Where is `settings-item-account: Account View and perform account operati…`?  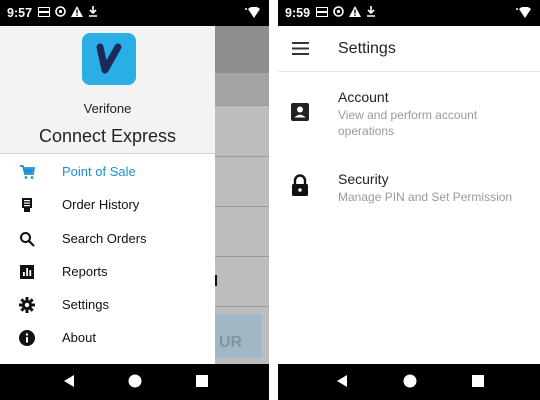 settings-item-account: Account View and perform account operati… is located at coordinates (409, 117).